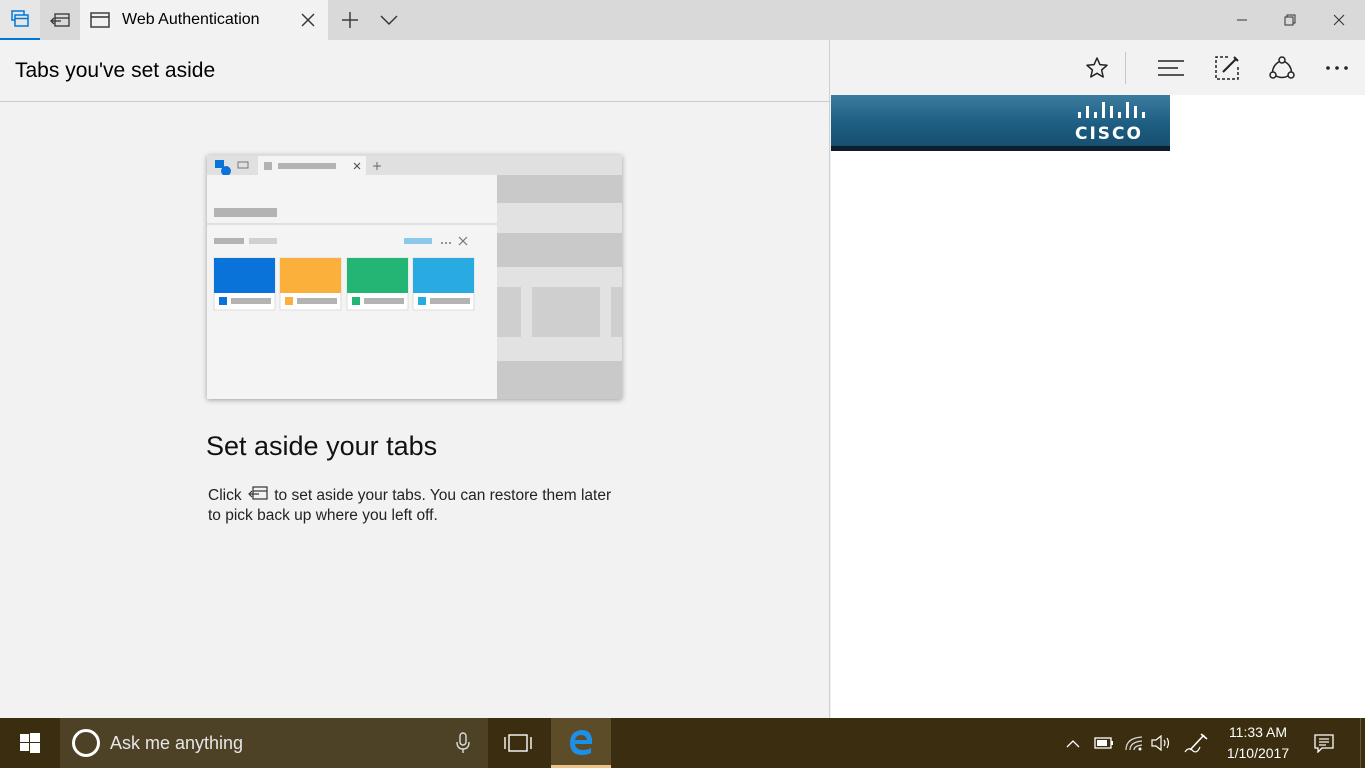  I want to click on cisco-banner: CISCO, so click(1000, 123).